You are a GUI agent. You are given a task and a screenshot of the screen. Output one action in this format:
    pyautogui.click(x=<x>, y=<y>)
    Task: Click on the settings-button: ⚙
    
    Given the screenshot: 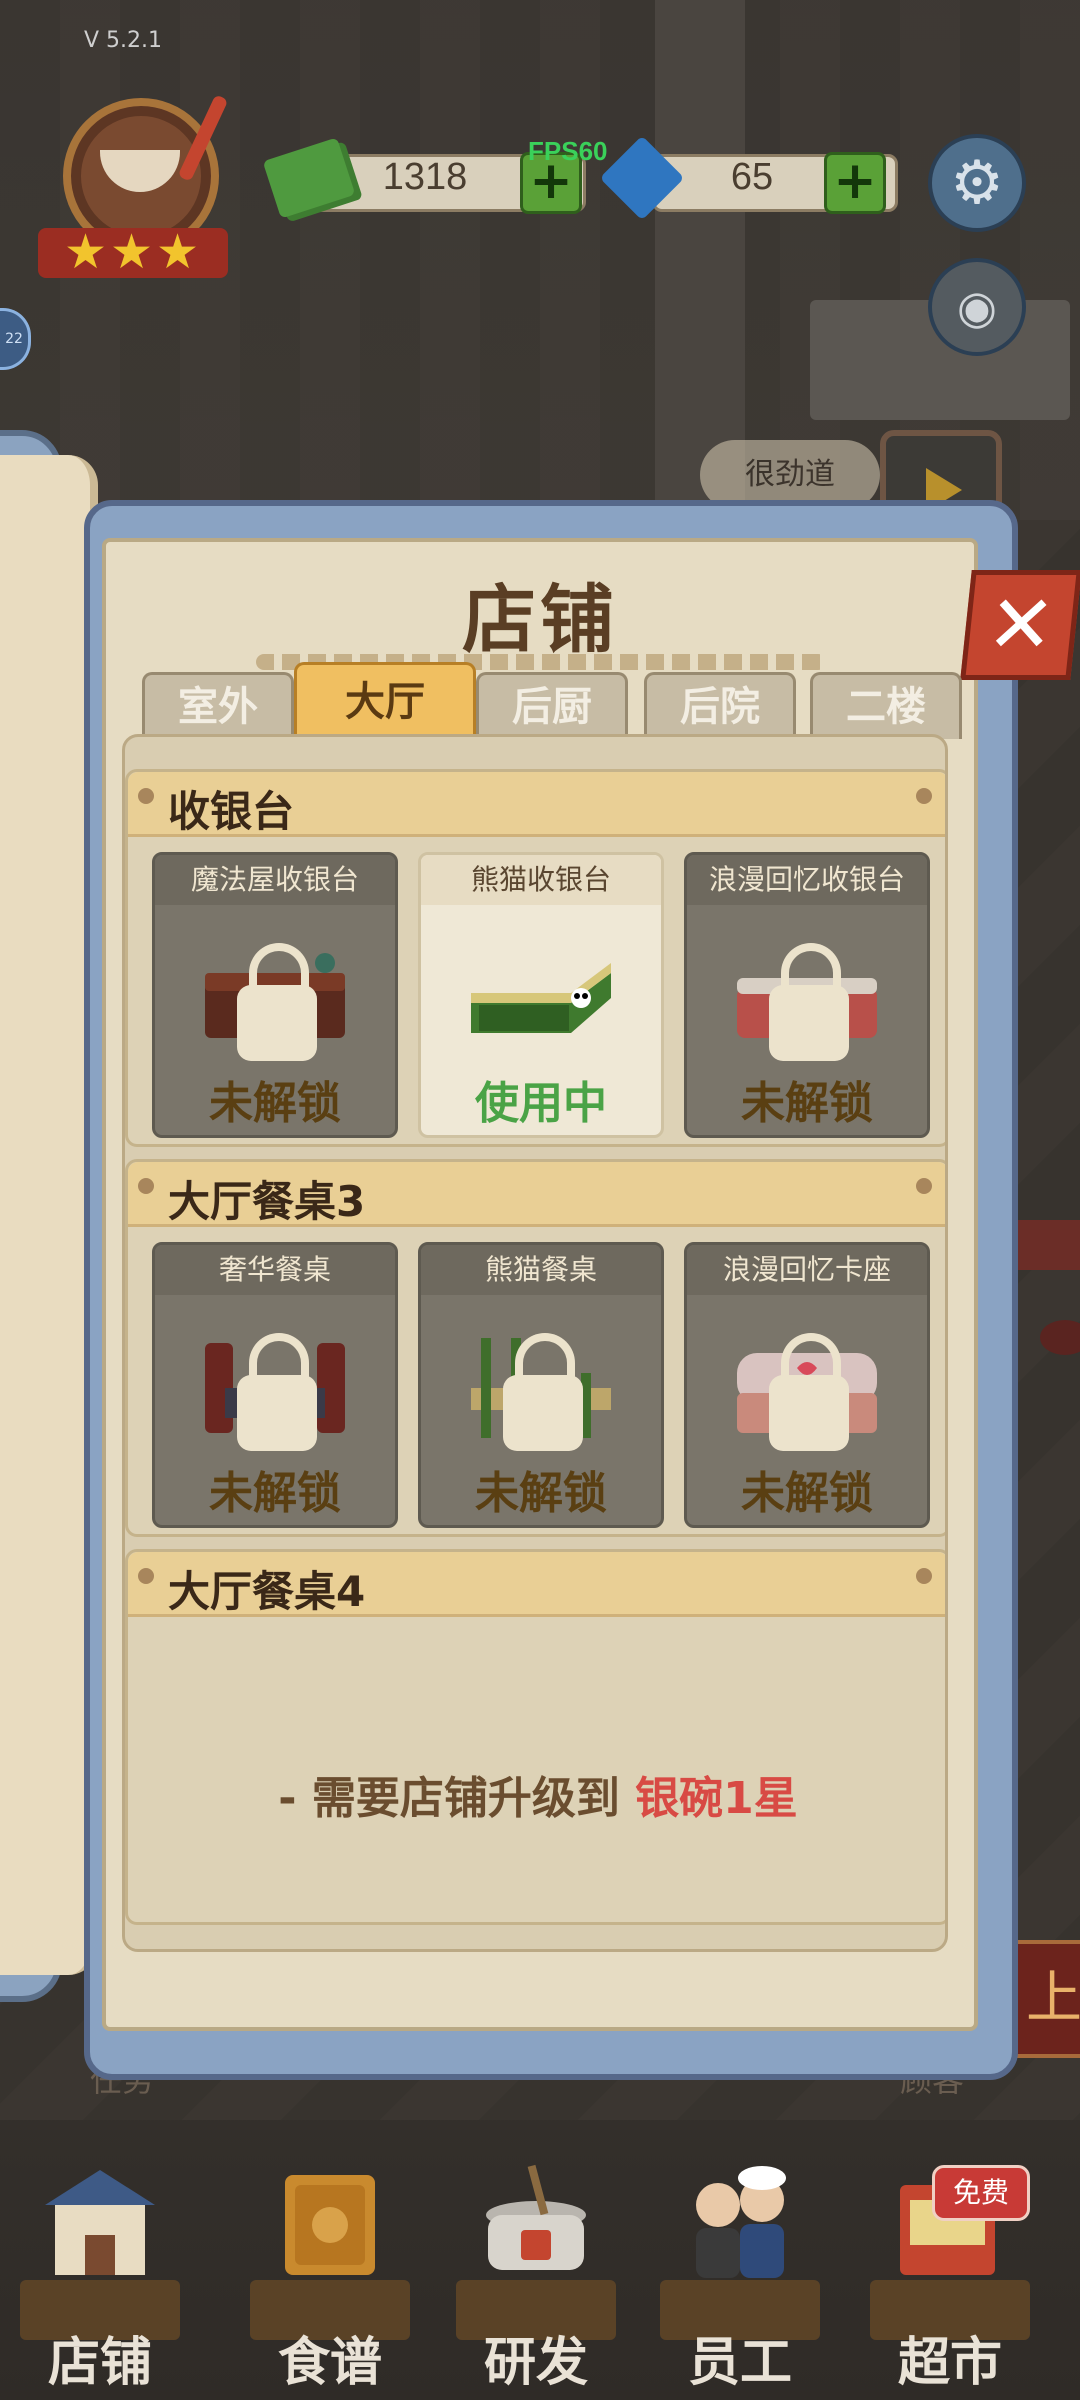 What is the action you would take?
    pyautogui.click(x=977, y=183)
    